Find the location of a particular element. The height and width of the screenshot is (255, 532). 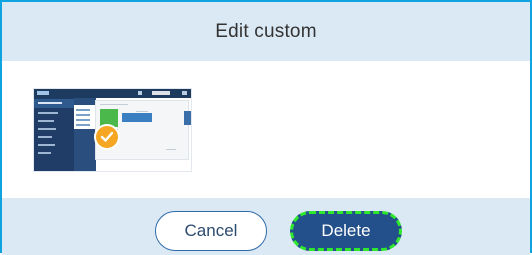

thumbnail-list is located at coordinates (85, 117).